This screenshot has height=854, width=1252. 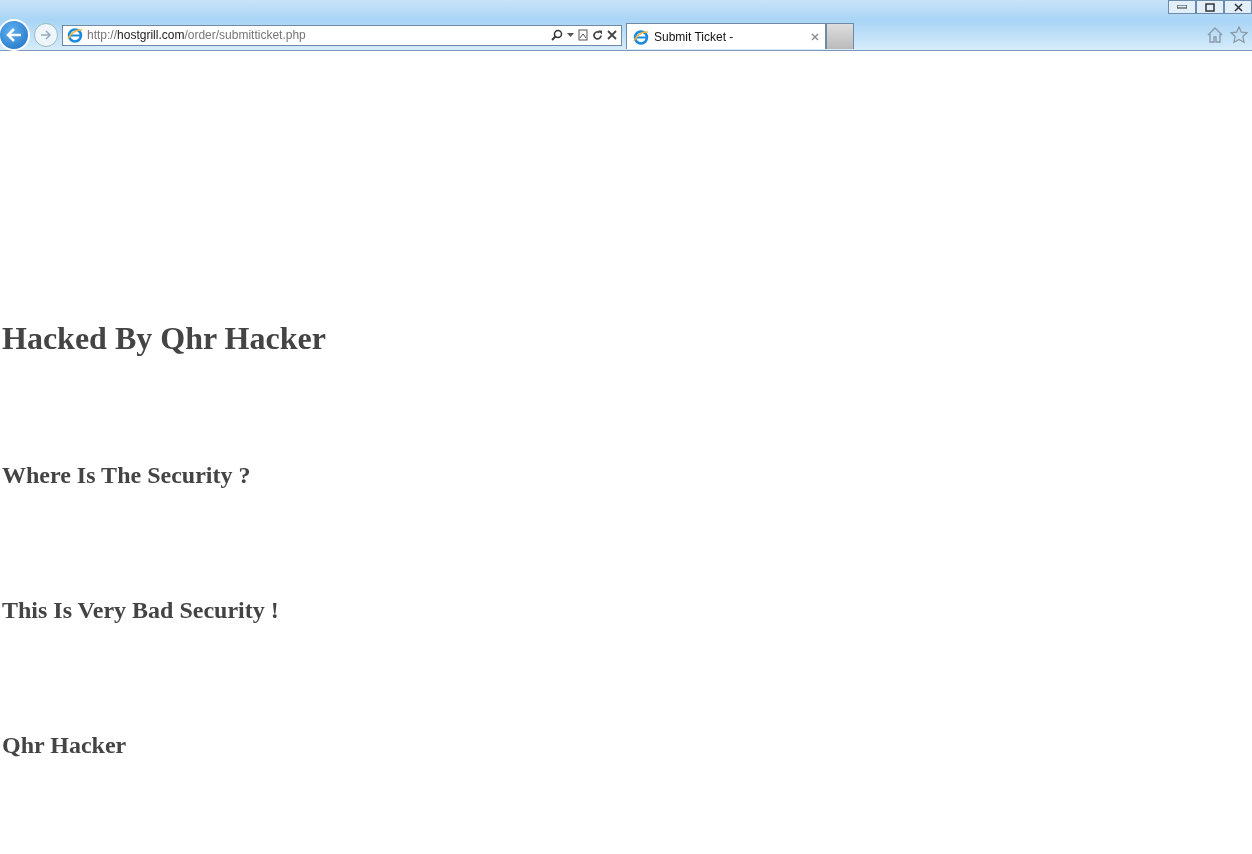 I want to click on forward-arrow-icon, so click(x=46, y=35).